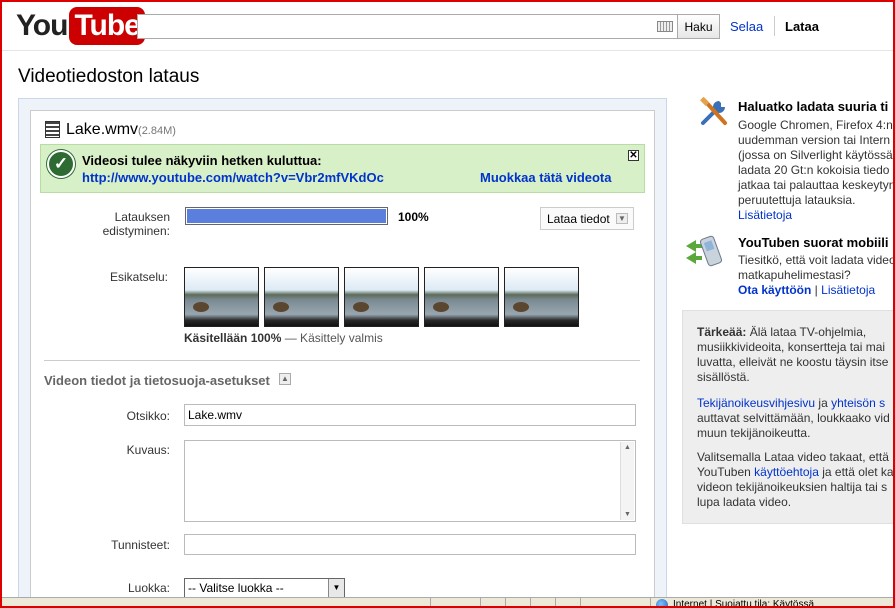 The width and height of the screenshot is (895, 608). Describe the element at coordinates (109, 76) in the screenshot. I see `page-title: Videotiedoston lataus` at that location.